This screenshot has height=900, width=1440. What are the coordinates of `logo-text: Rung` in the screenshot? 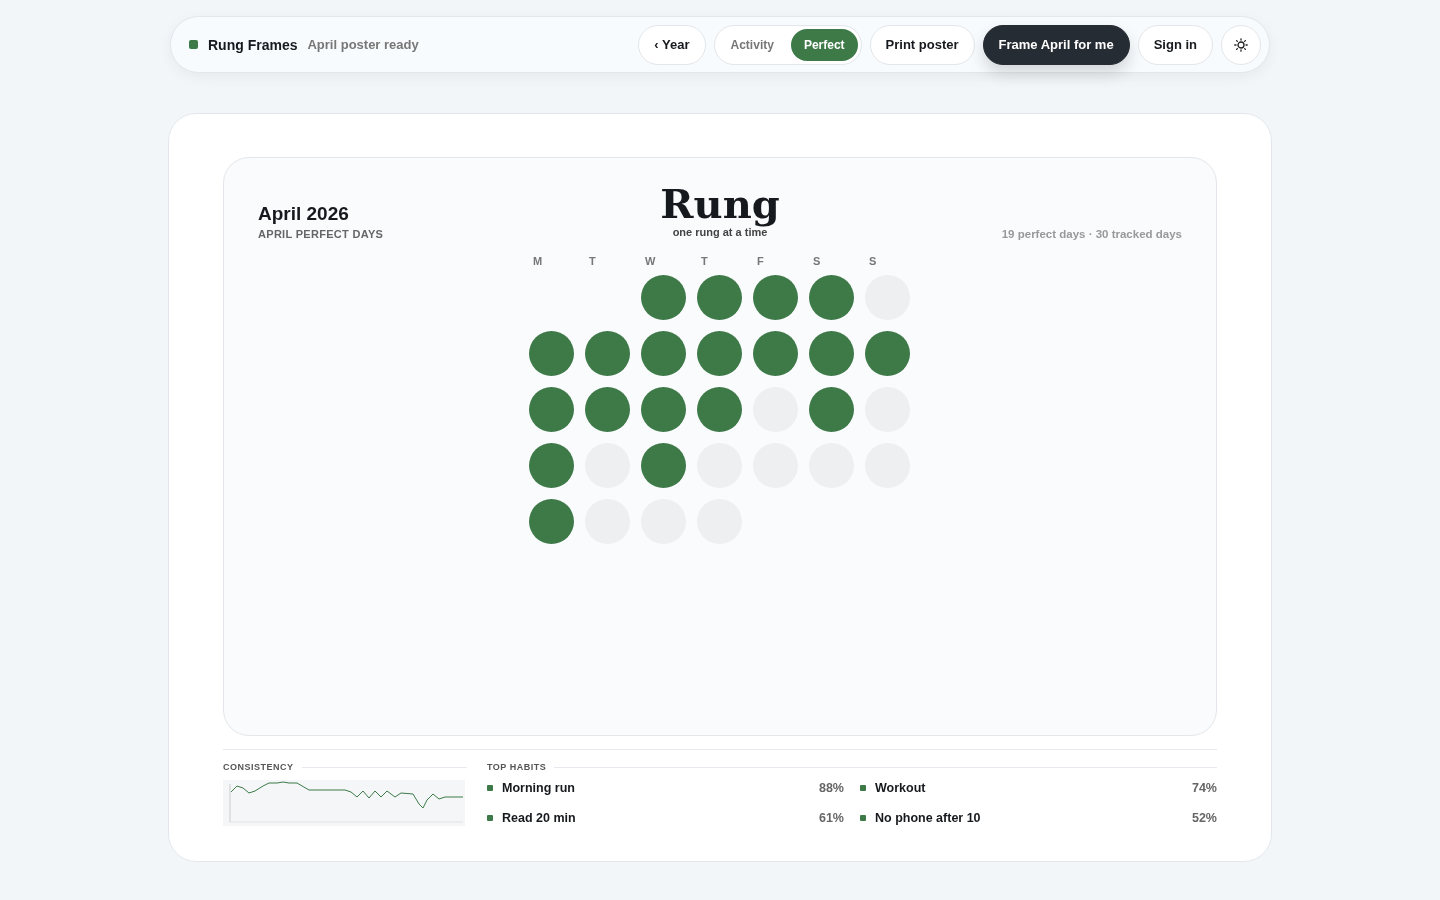 It's located at (720, 204).